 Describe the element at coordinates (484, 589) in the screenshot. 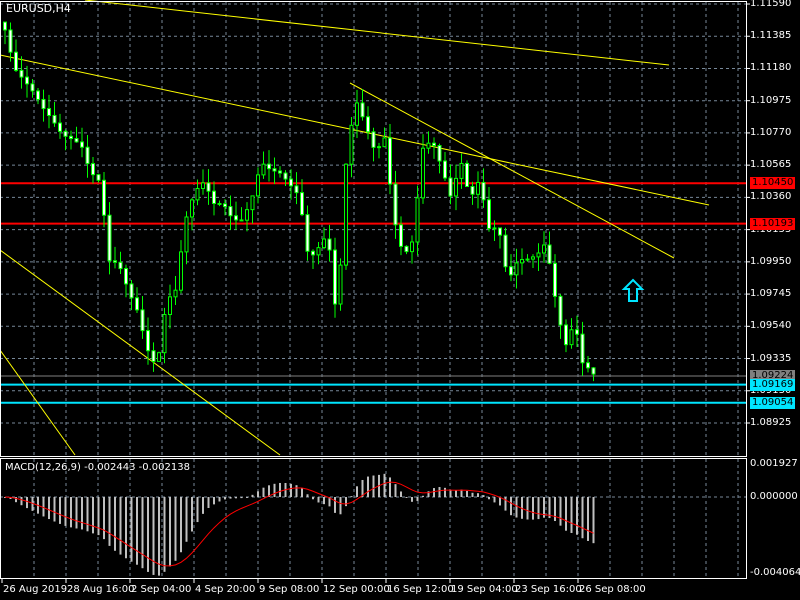

I see `time-label: 19 Sep 04:00` at that location.